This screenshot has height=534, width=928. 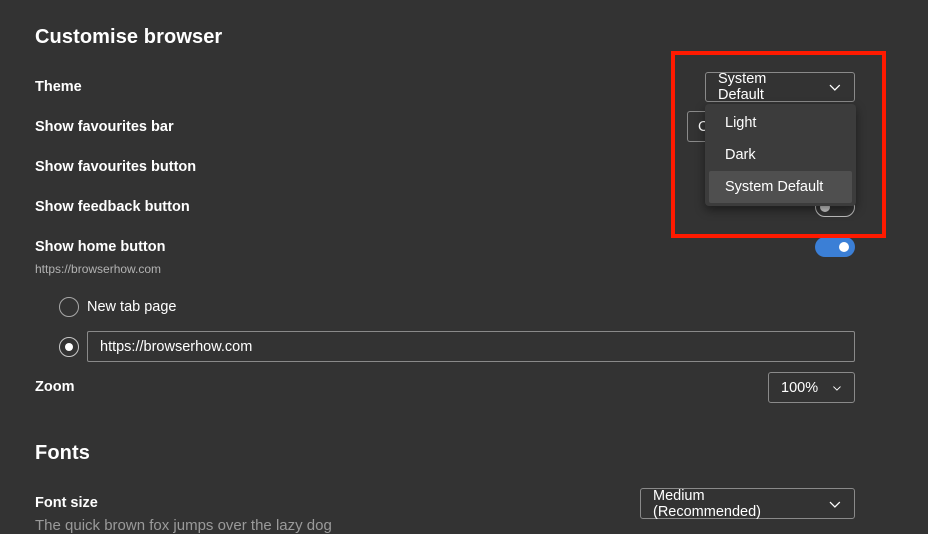 I want to click on radio-dot, so click(x=69, y=347).